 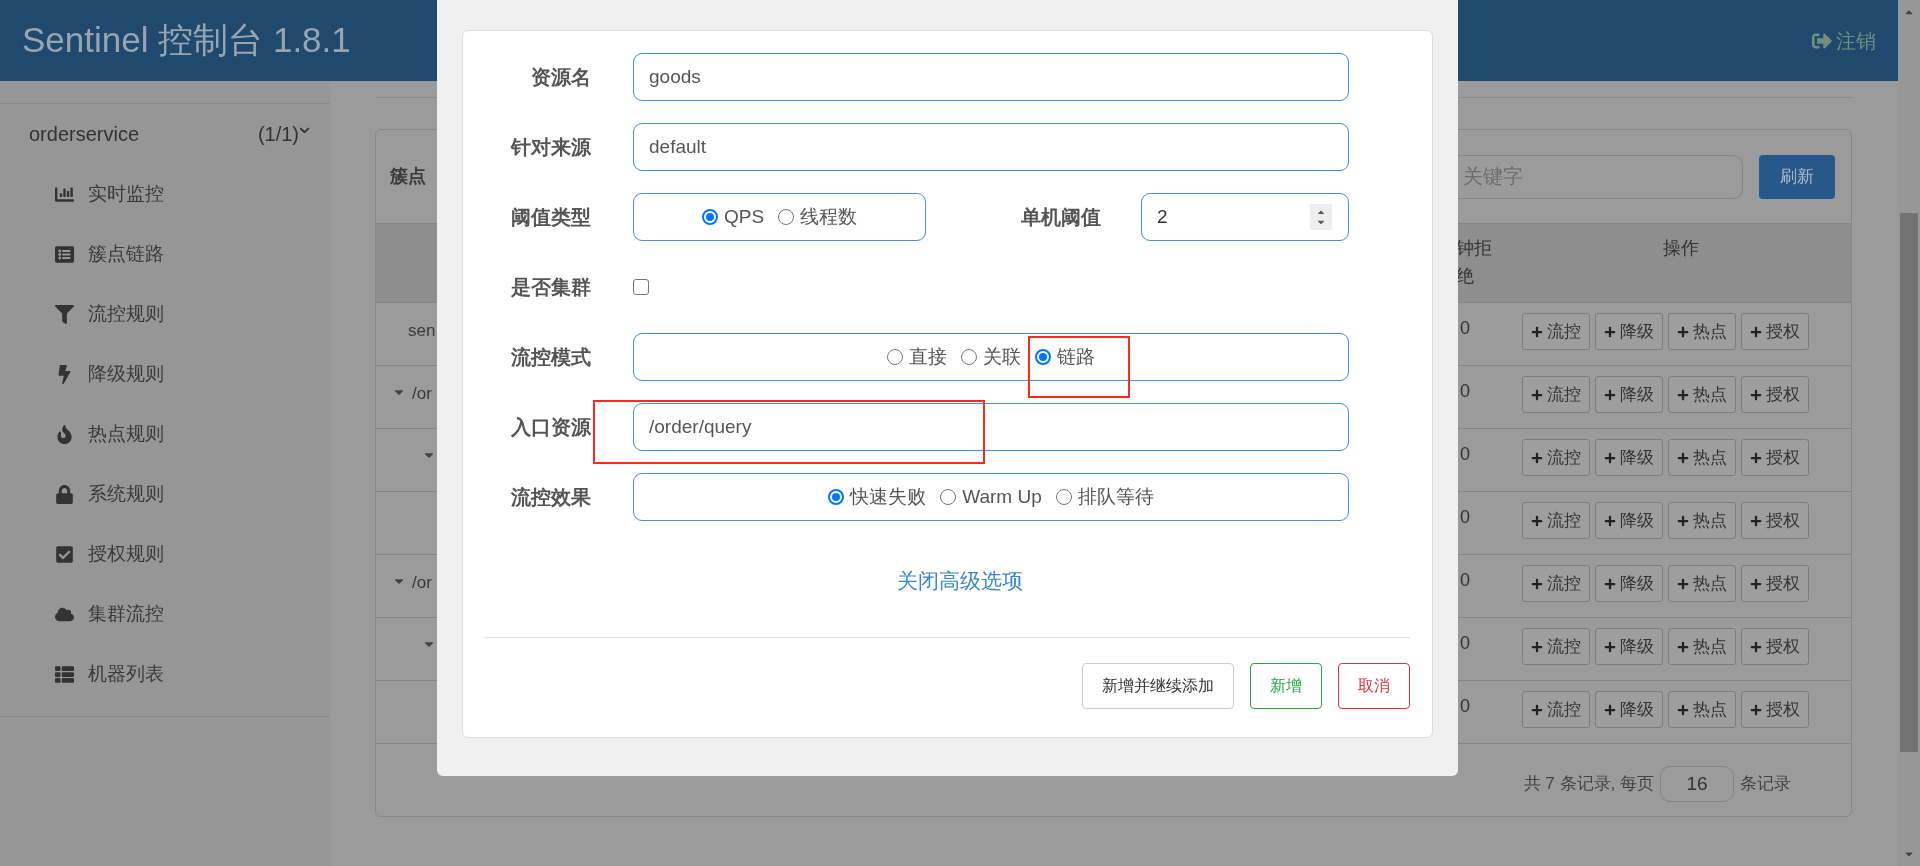 What do you see at coordinates (165, 314) in the screenshot?
I see `sidebar-item: 流控规则` at bounding box center [165, 314].